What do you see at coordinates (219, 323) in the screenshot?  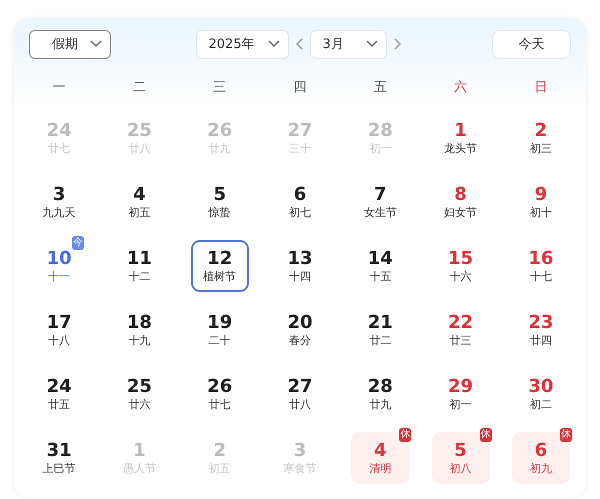 I see `day-number: 19` at bounding box center [219, 323].